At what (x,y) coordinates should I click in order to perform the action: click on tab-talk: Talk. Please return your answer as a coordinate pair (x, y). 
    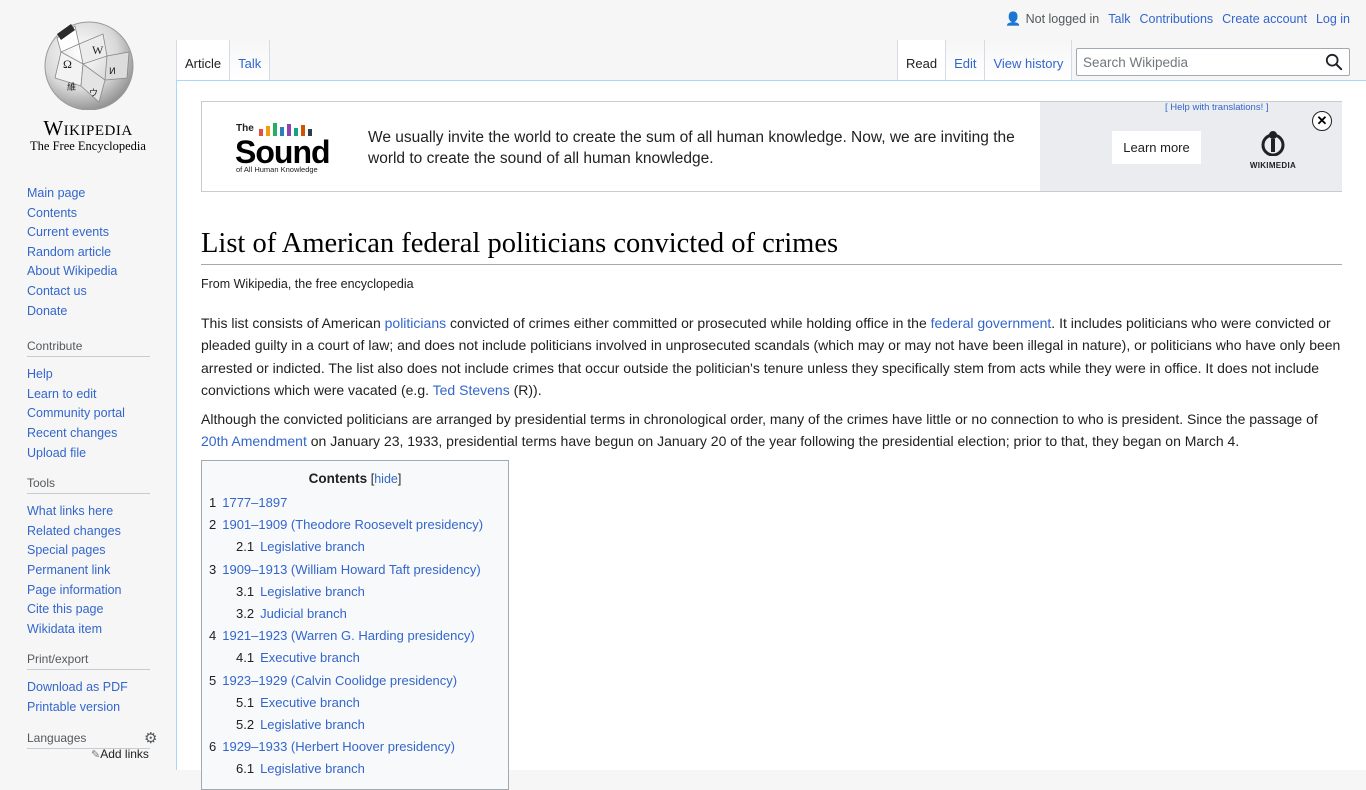
    Looking at the image, I should click on (250, 60).